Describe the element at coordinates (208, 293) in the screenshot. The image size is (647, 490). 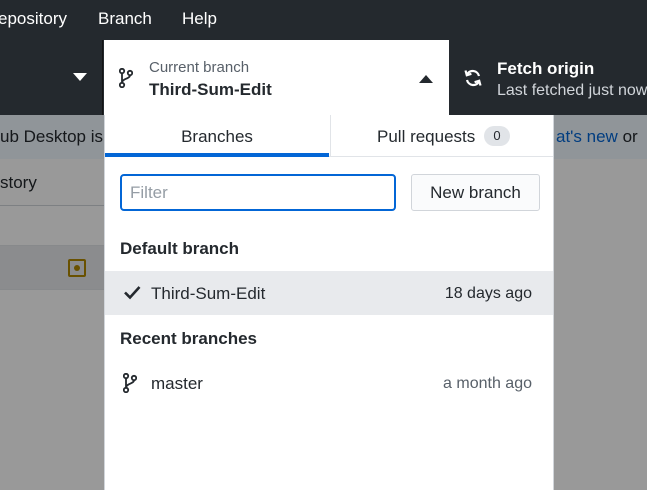
I see `branch-name: Third-Sum-Edit` at that location.